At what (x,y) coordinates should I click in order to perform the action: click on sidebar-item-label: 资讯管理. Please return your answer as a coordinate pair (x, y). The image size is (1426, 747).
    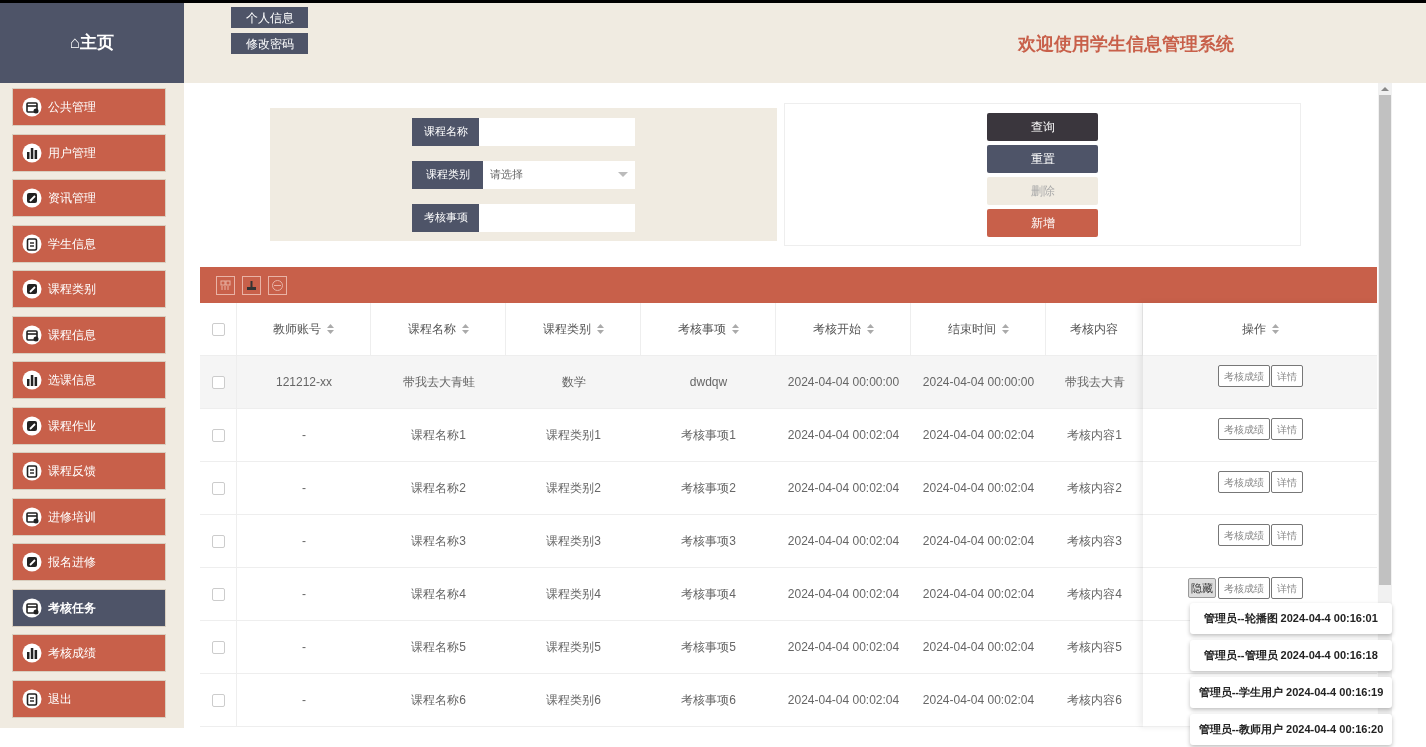
    Looking at the image, I should click on (72, 198).